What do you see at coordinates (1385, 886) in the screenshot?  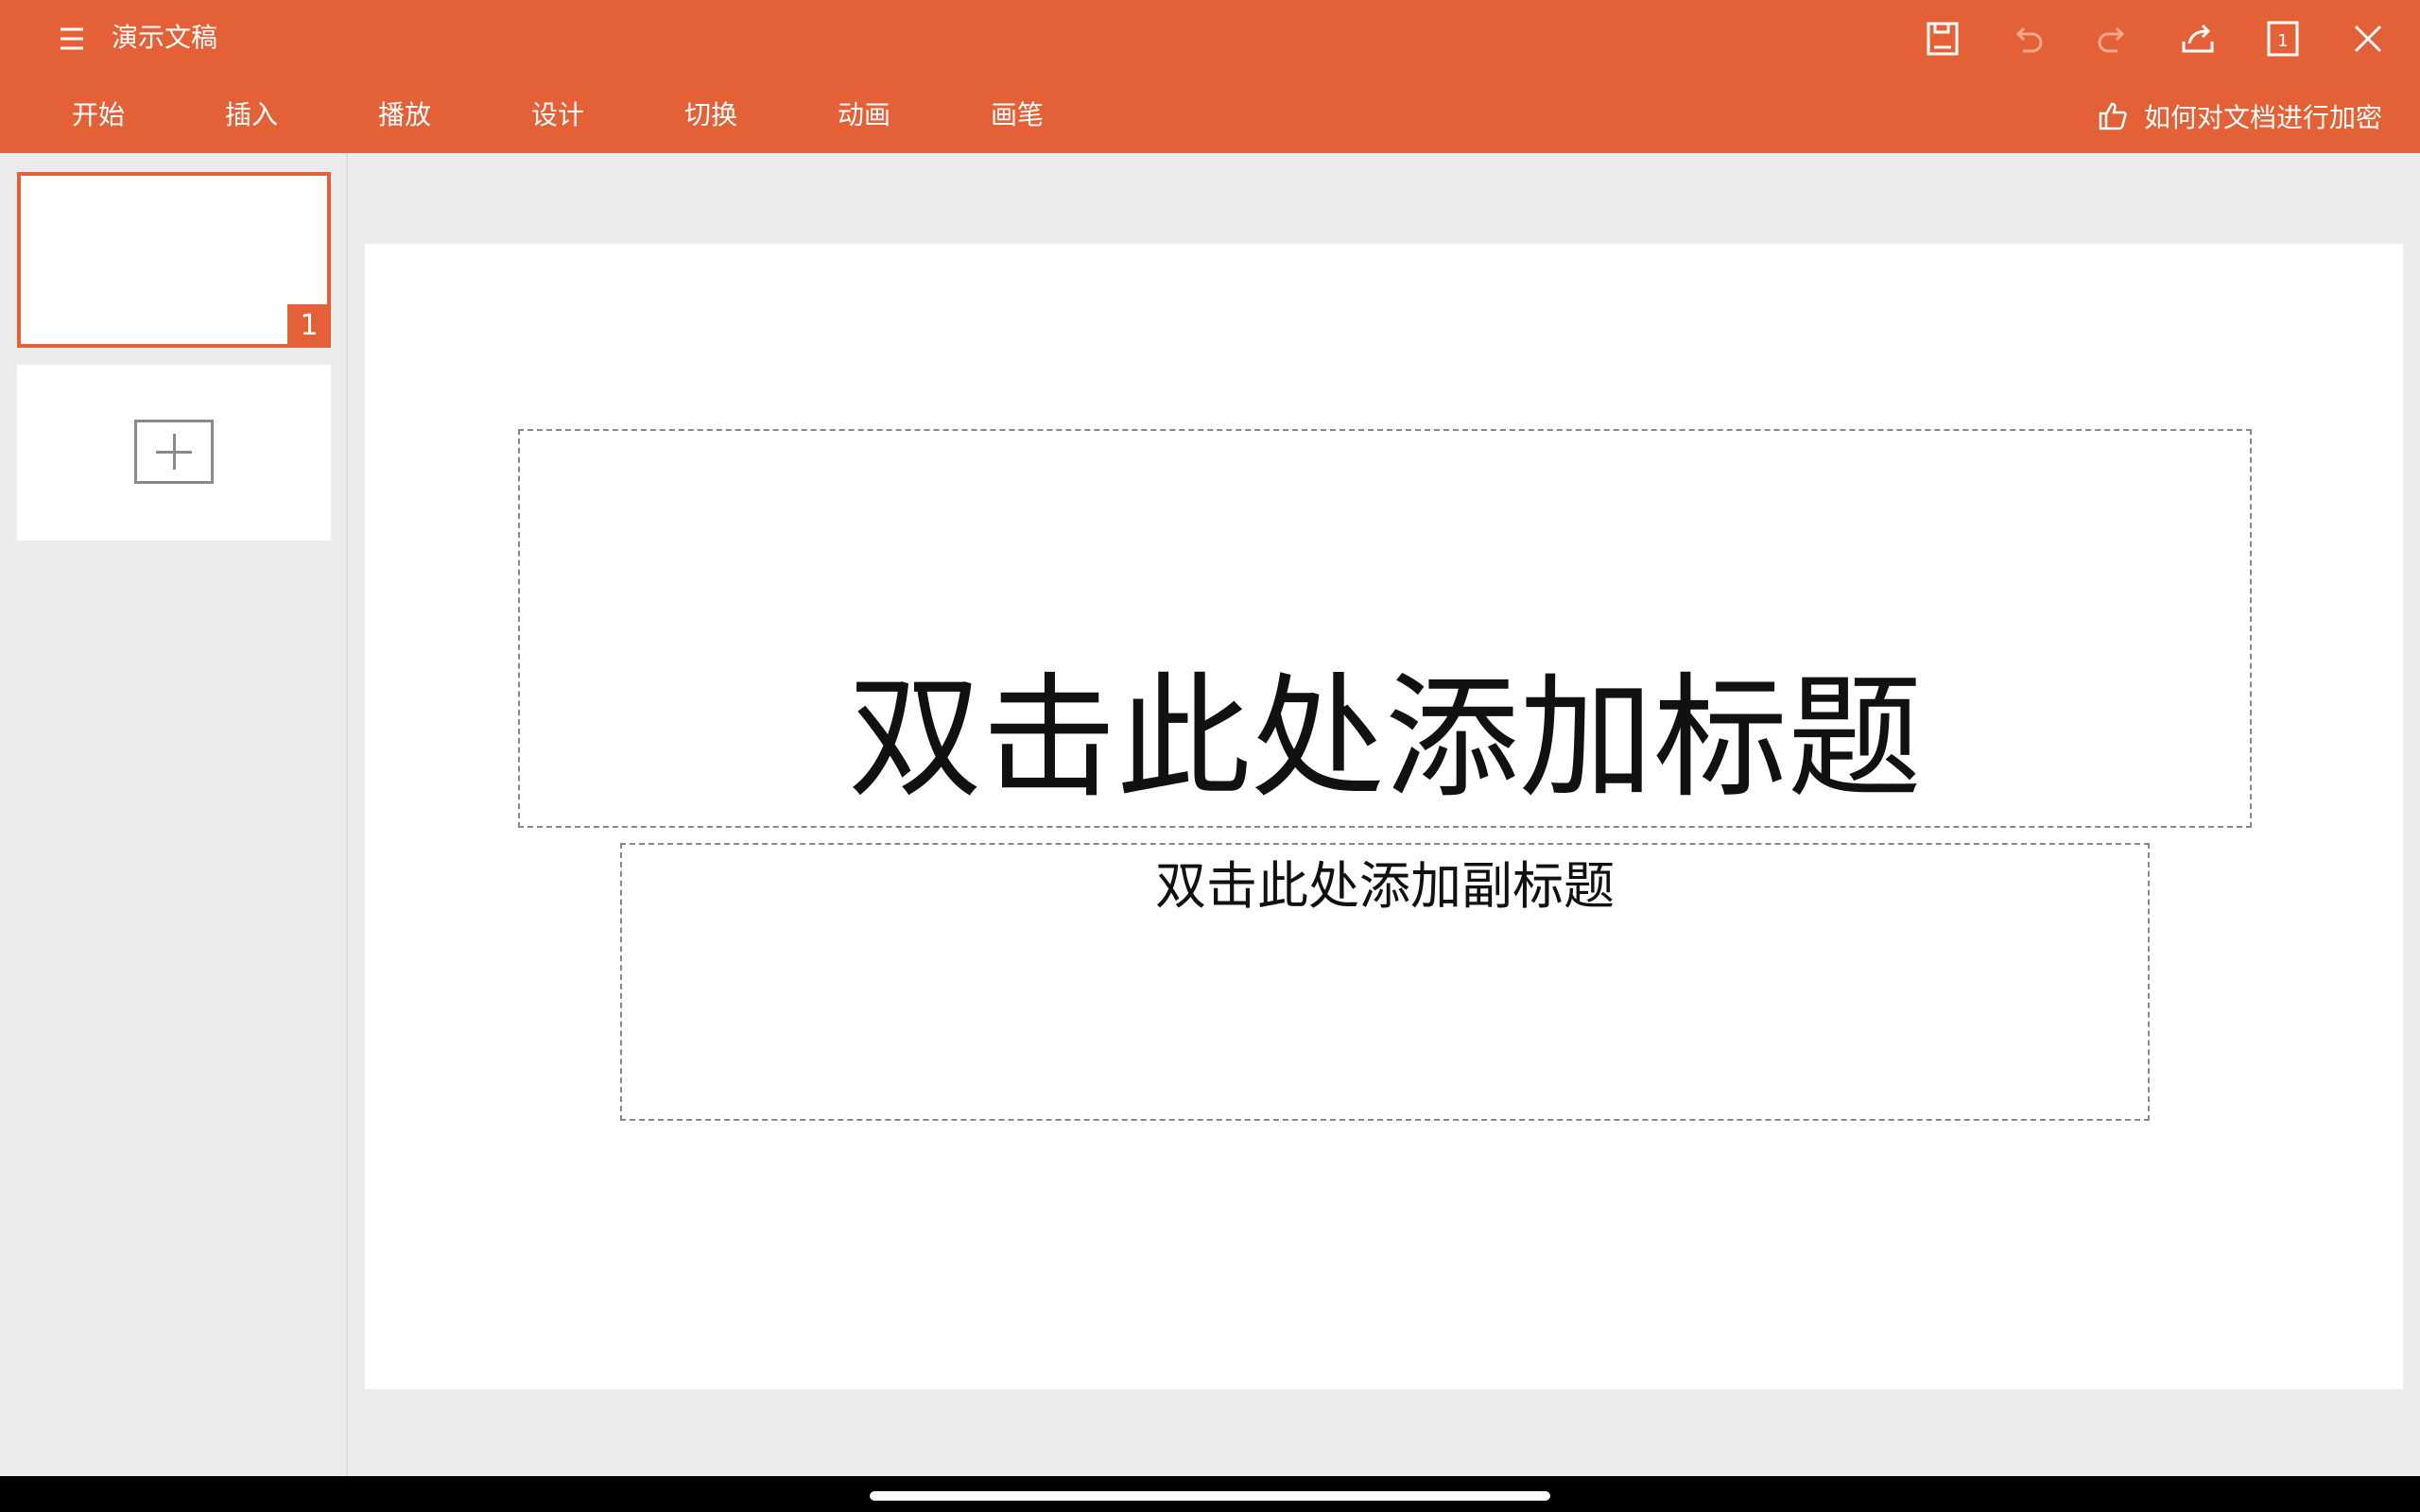 I see `subtitle-placeholder-text: 双击此处添加副标题` at bounding box center [1385, 886].